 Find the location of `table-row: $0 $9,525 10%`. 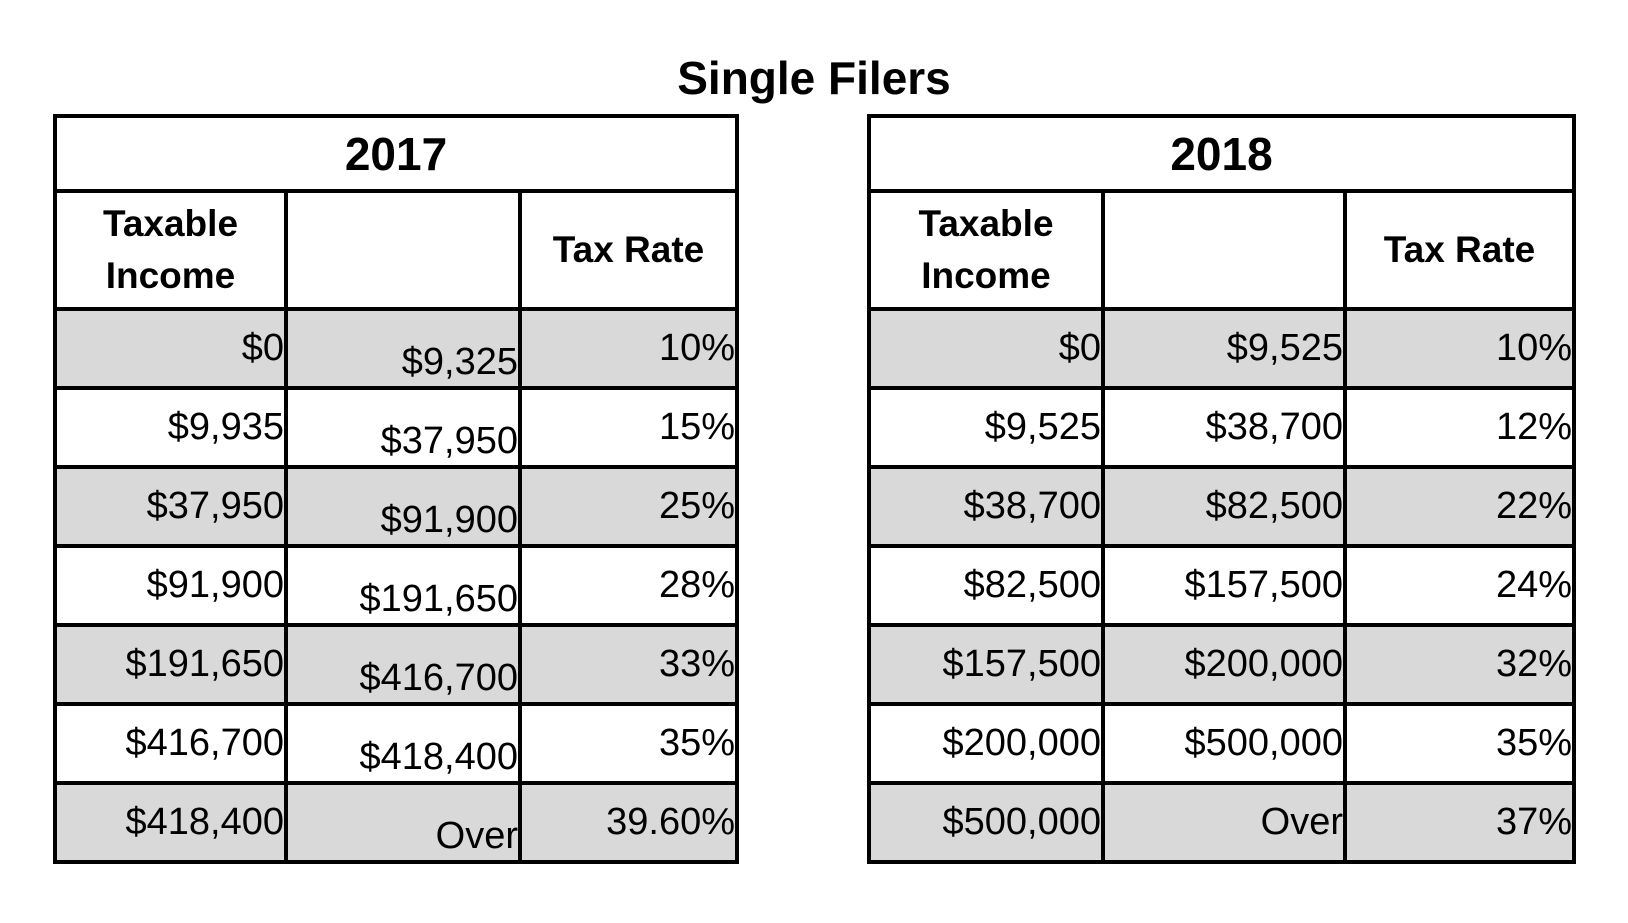

table-row: $0 $9,525 10% is located at coordinates (1222, 348).